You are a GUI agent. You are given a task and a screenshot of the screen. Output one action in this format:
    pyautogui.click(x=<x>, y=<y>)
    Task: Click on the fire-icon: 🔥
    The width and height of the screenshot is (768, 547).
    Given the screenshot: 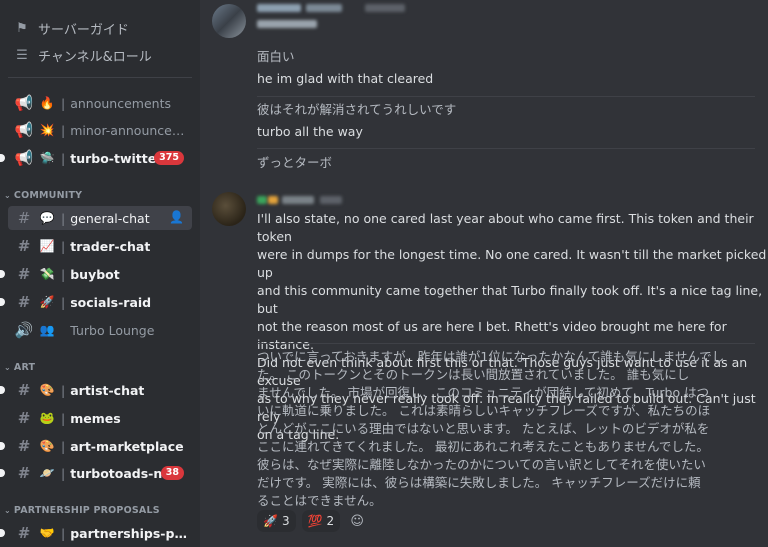 What is the action you would take?
    pyautogui.click(x=47, y=103)
    